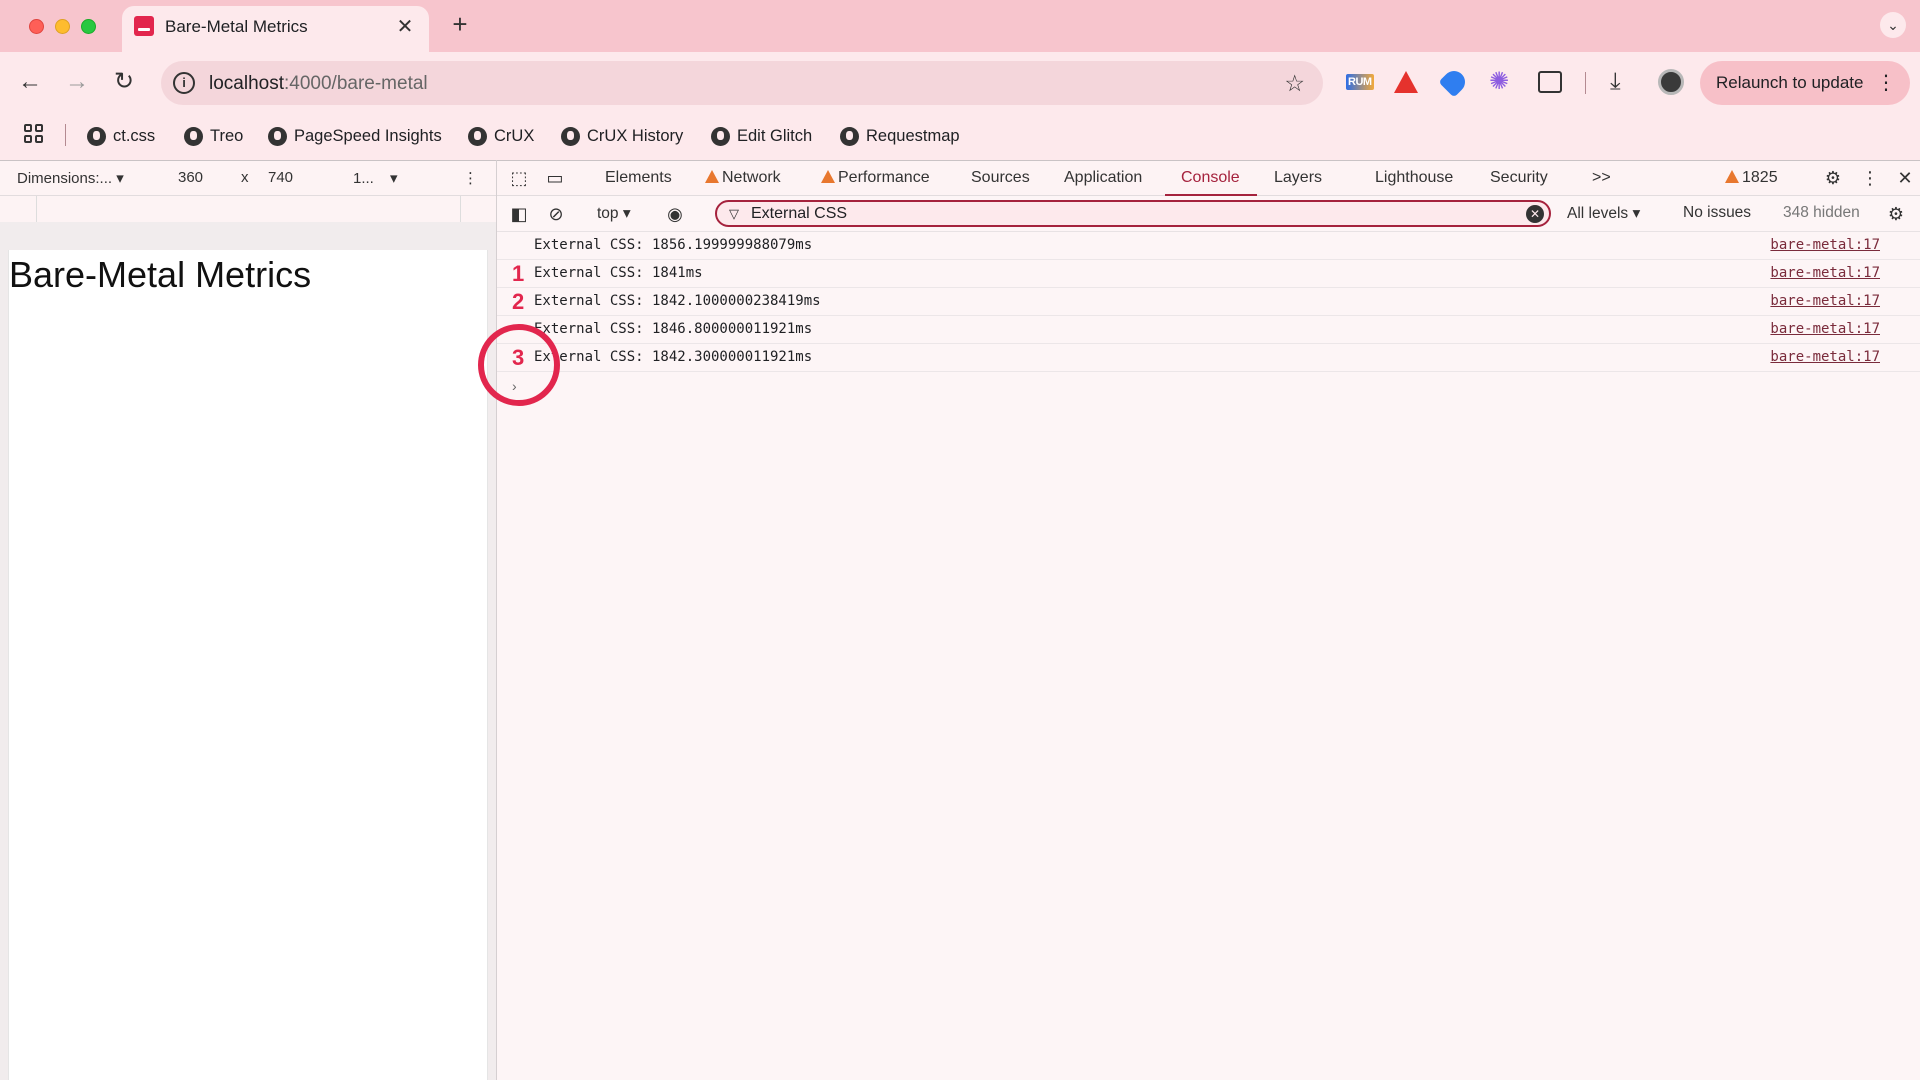  What do you see at coordinates (1000, 178) in the screenshot?
I see `tab-sources: Sources` at bounding box center [1000, 178].